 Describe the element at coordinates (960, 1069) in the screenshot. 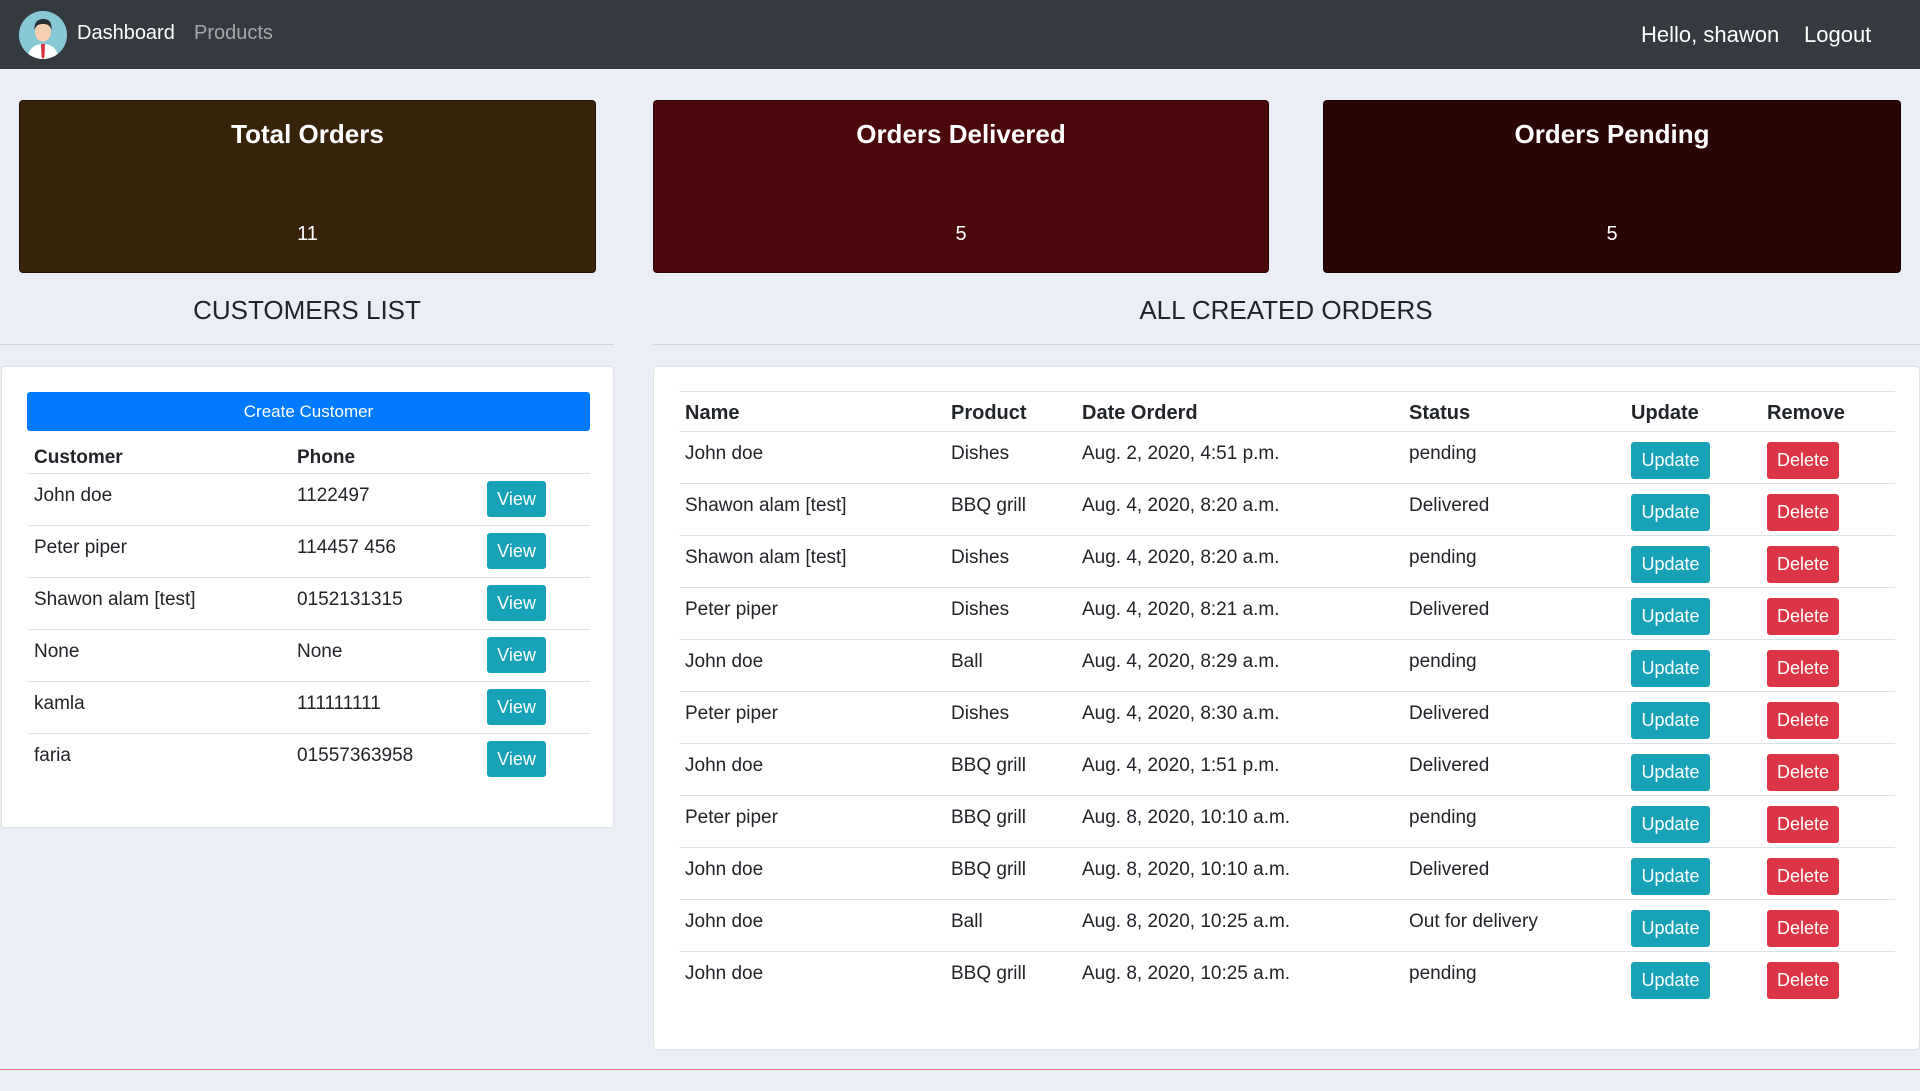

I see `footer-divider` at that location.